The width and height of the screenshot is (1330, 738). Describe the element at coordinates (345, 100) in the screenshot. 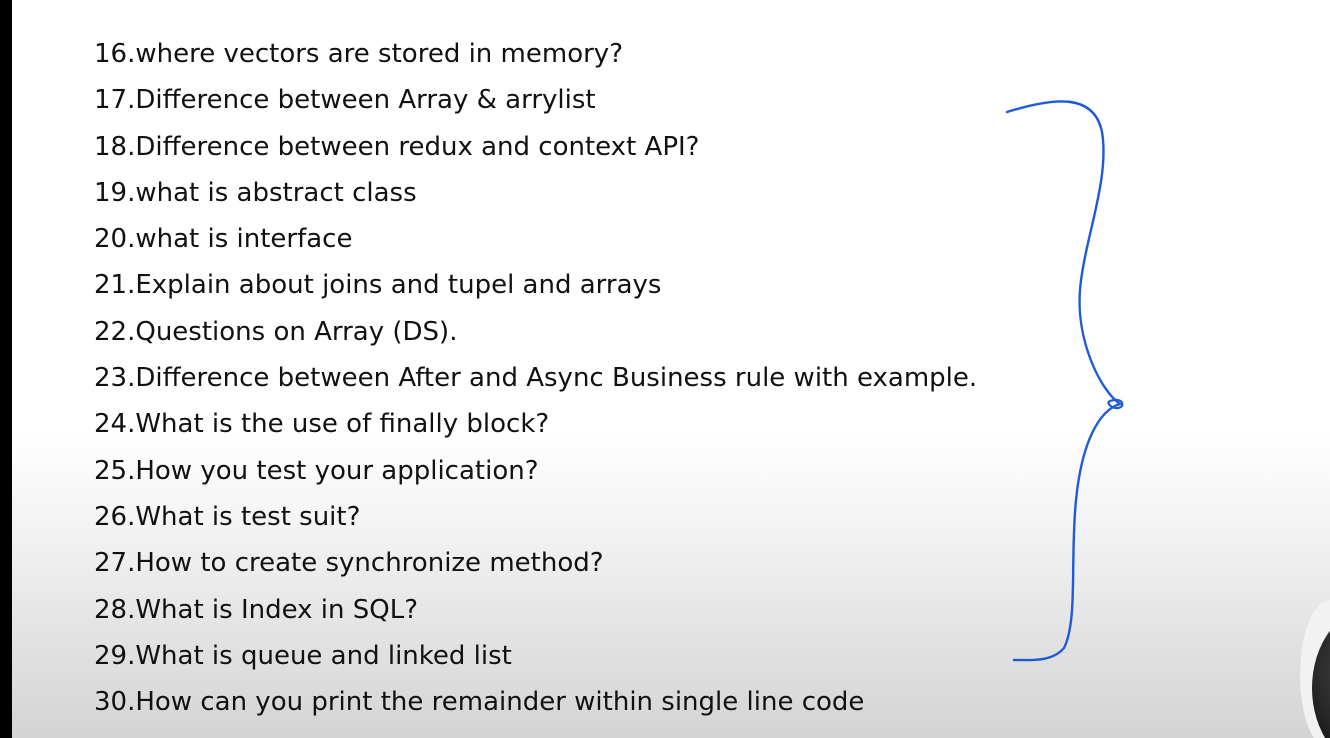

I see `question-item: 17.Difference between Array & arrylist` at that location.